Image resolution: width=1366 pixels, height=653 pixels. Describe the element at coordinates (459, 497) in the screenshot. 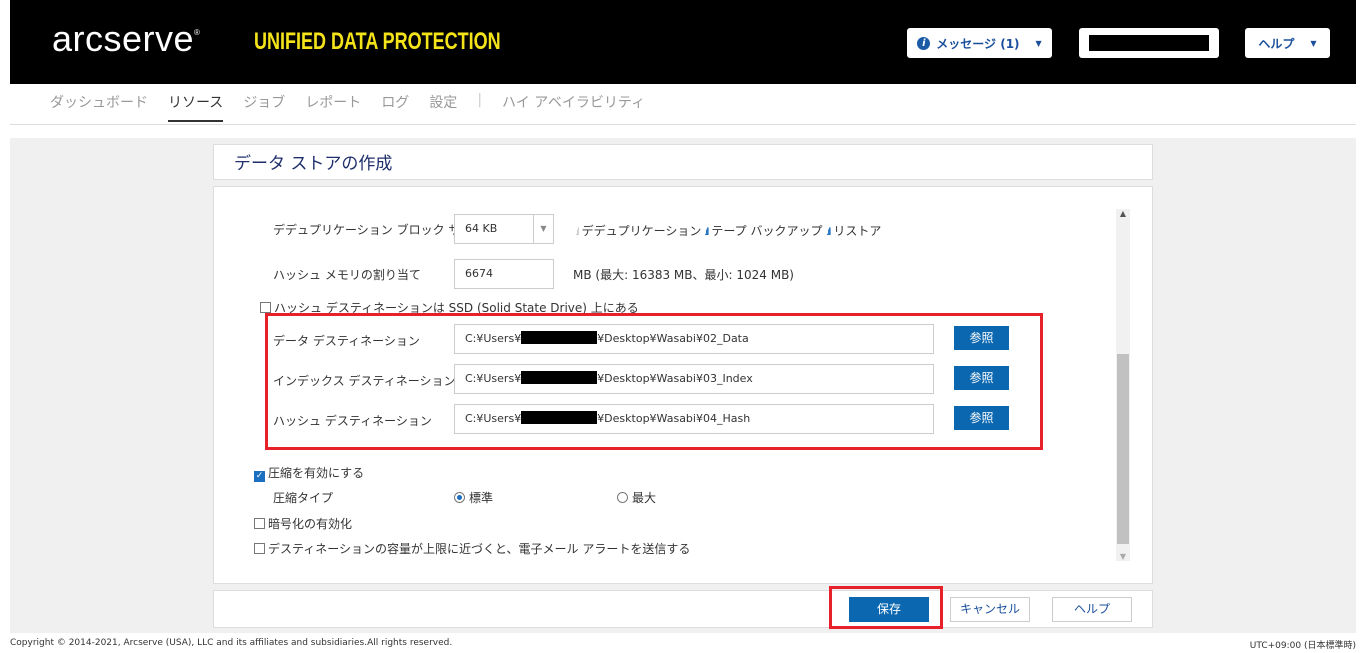

I see `standard-radio` at that location.